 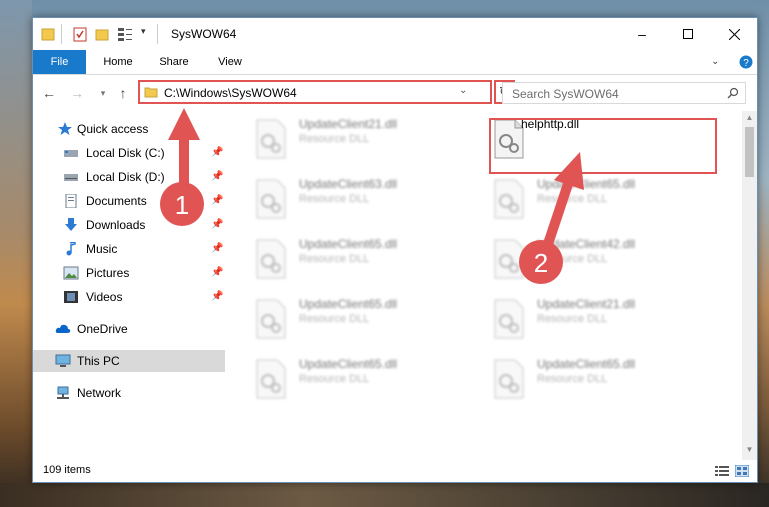 I want to click on network-icon, so click(x=63, y=392).